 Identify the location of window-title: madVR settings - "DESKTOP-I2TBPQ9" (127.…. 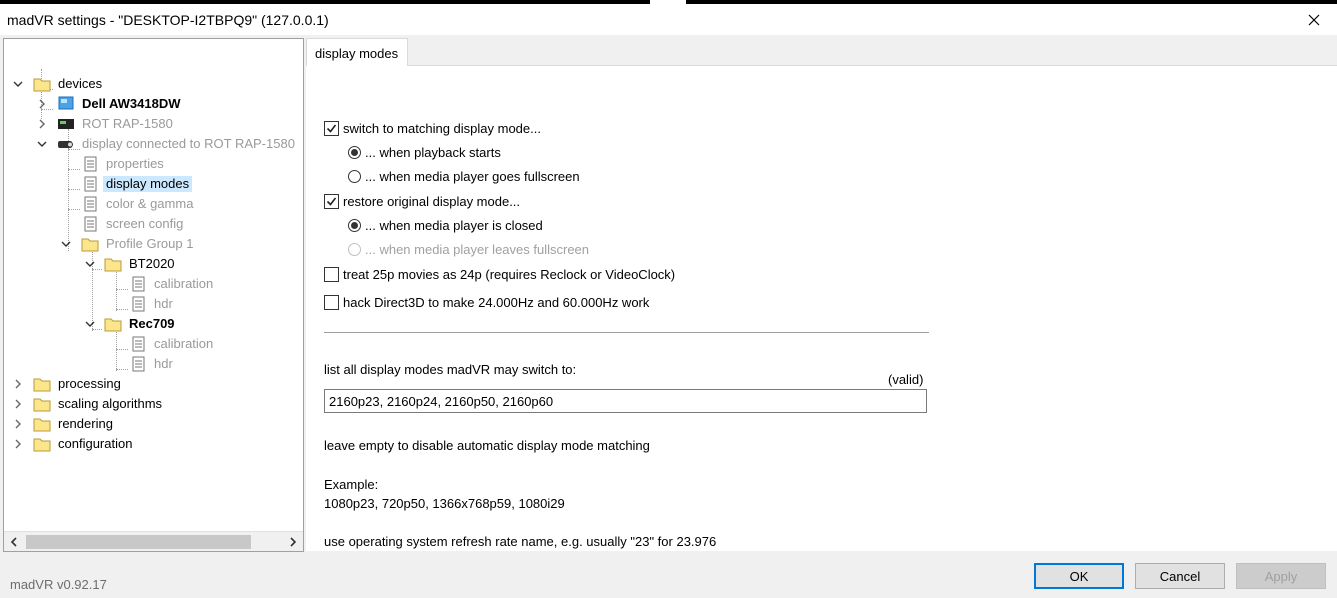
(168, 20).